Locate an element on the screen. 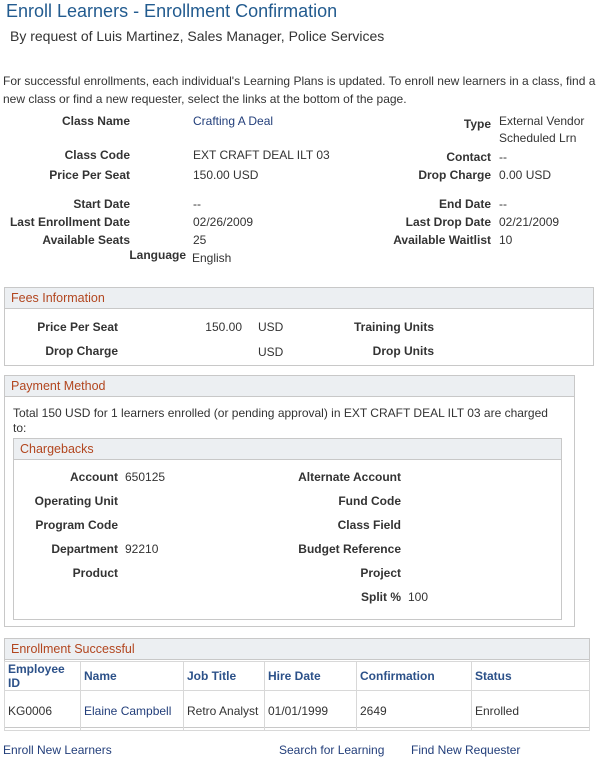 This screenshot has width=612, height=759. cell-employee-id: KG0006 is located at coordinates (42, 710).